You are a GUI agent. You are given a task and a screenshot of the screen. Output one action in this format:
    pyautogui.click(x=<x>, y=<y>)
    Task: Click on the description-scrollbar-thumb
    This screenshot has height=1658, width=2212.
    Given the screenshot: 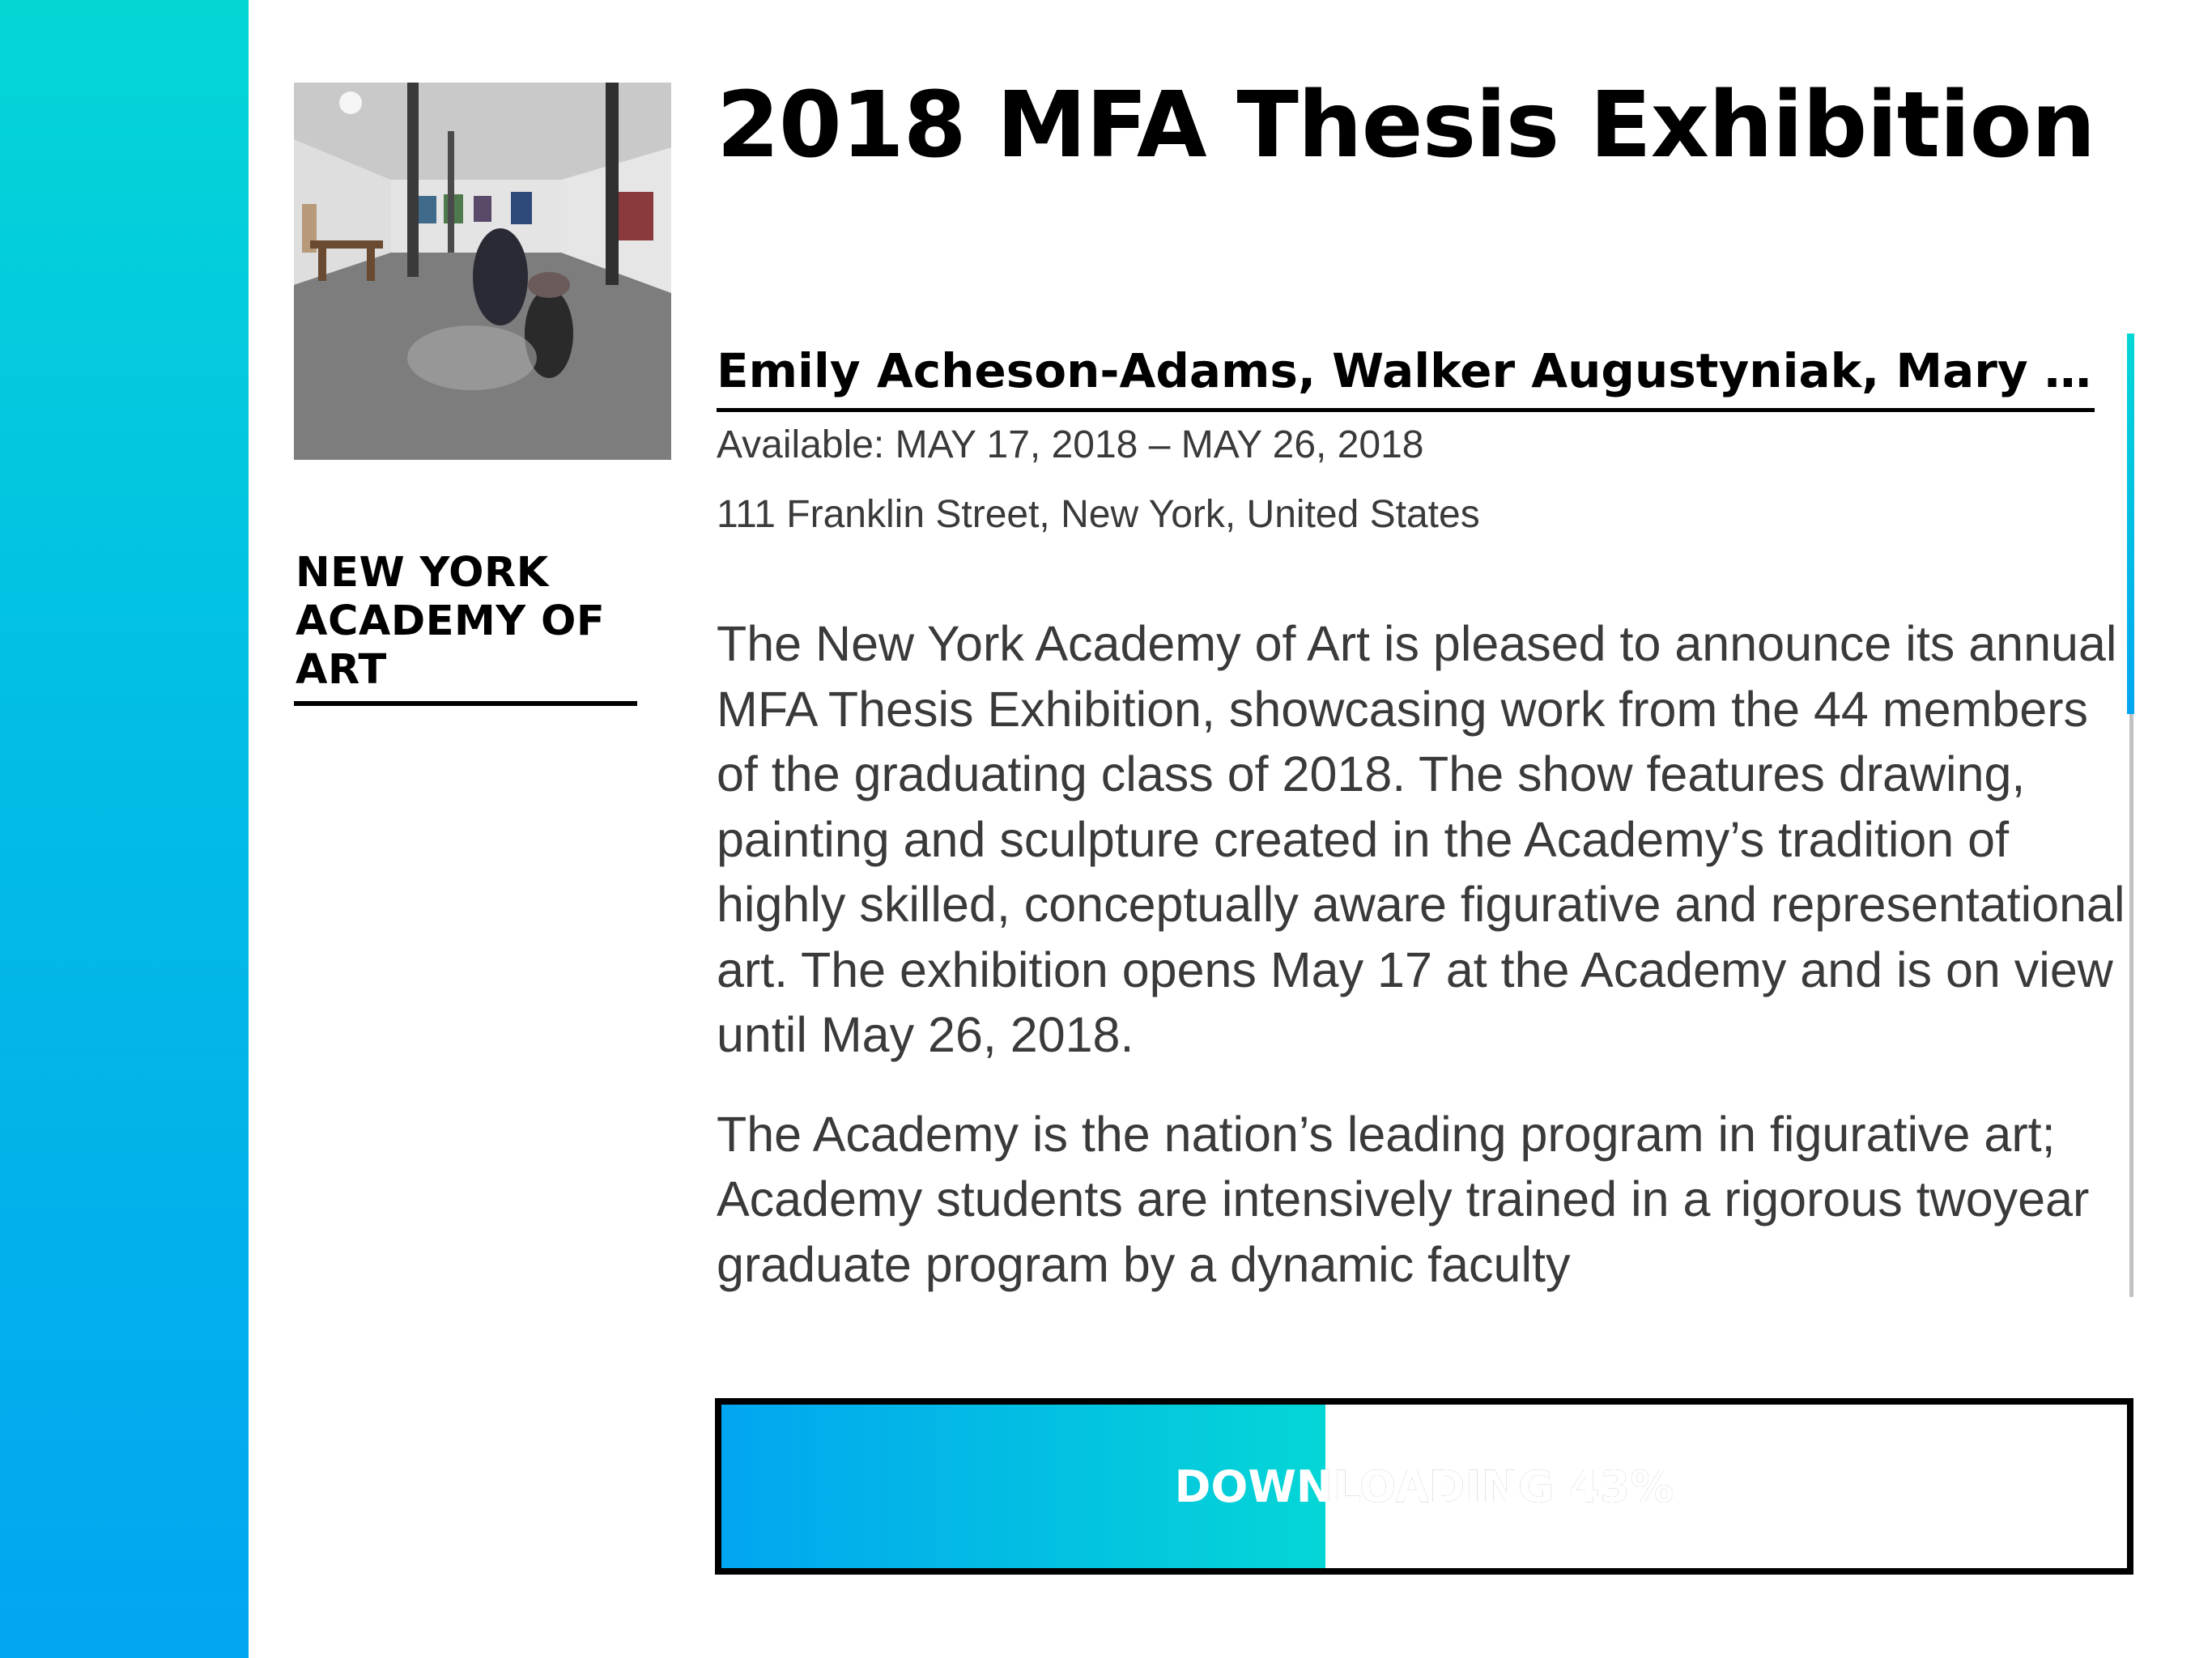 What is the action you would take?
    pyautogui.click(x=2131, y=524)
    